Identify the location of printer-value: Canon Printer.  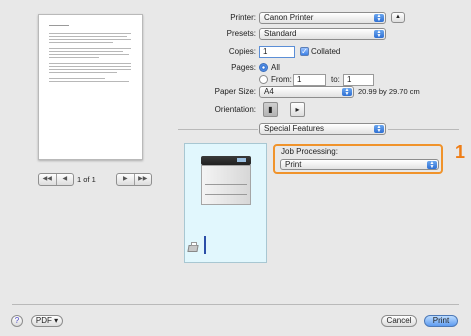
(289, 17).